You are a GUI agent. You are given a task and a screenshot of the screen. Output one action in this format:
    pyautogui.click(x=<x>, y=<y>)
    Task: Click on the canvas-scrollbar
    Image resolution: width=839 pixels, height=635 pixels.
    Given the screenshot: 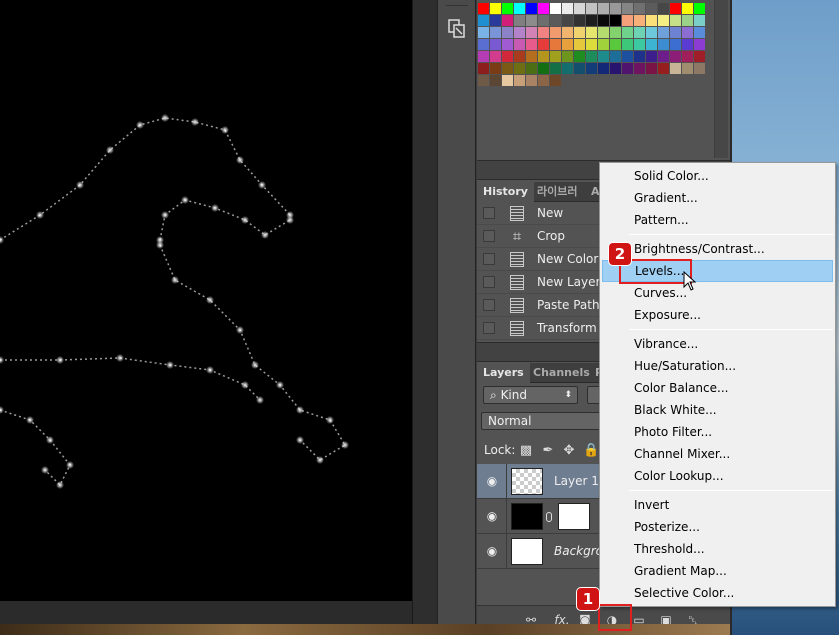 What is the action you would take?
    pyautogui.click(x=424, y=317)
    